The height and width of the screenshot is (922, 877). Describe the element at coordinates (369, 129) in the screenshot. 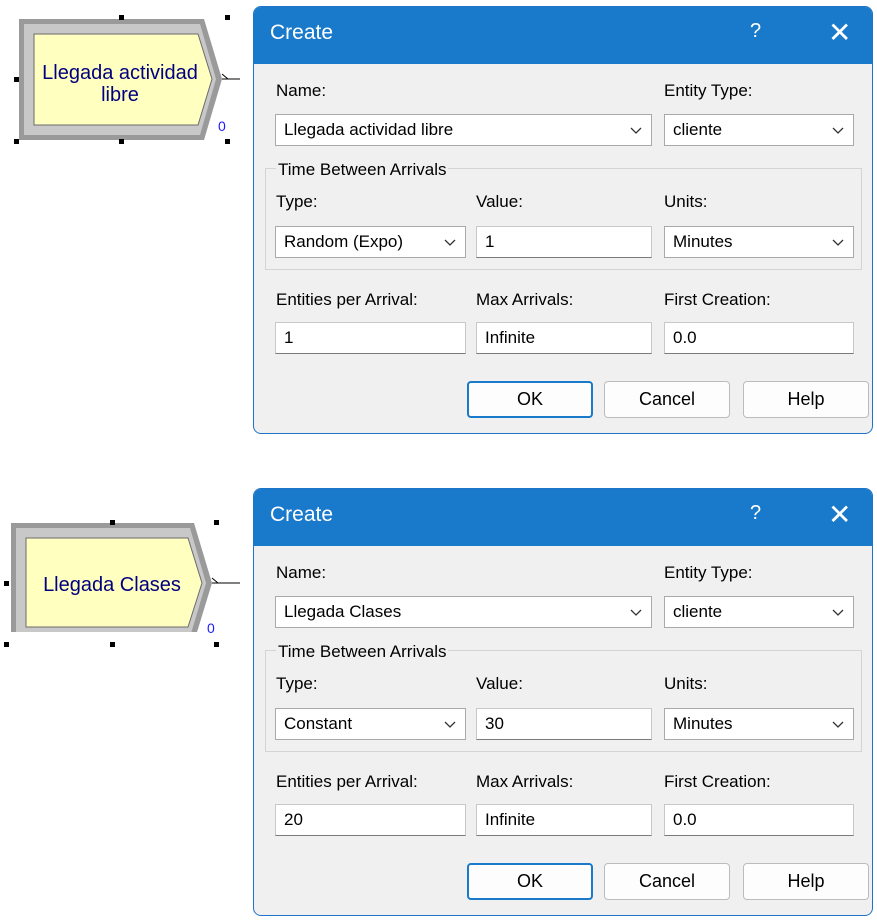

I see `name-value: Llegada actividad libre` at that location.